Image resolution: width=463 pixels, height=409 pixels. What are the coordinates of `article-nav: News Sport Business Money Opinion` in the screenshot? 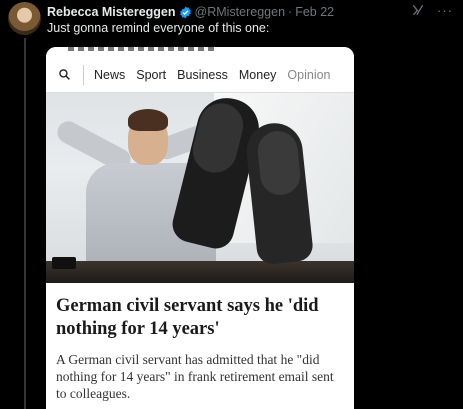 It's located at (200, 75).